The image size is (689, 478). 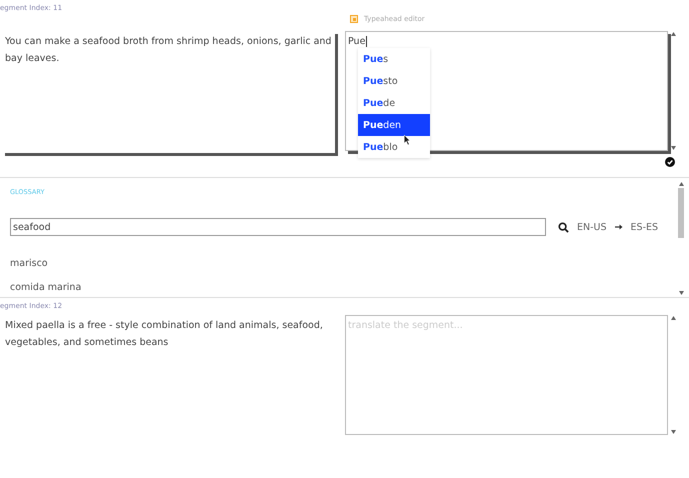 I want to click on check-circle-icon, so click(x=670, y=162).